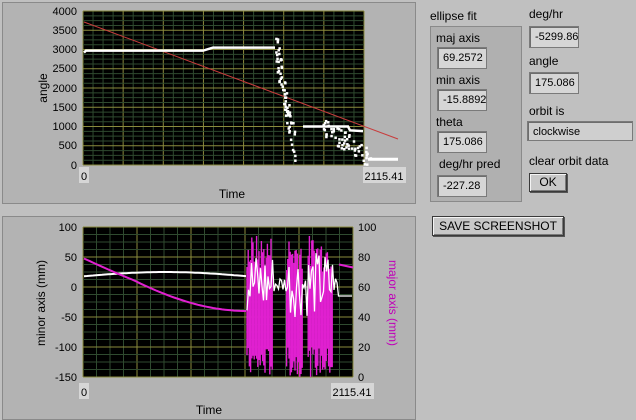  I want to click on y-tick-right: 0, so click(361, 378).